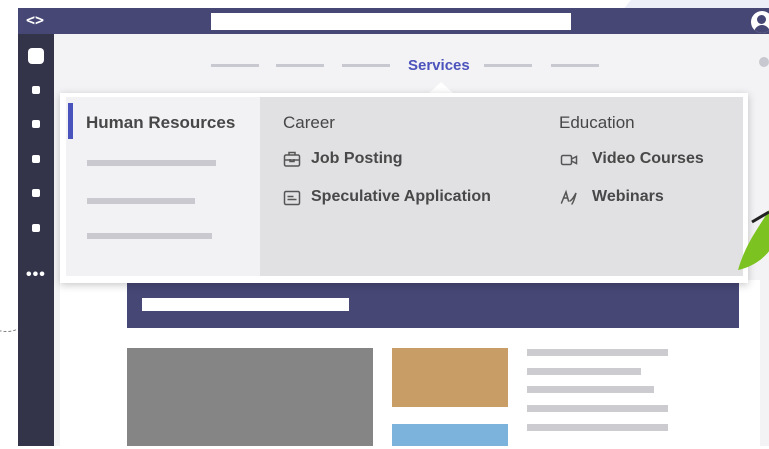 Image resolution: width=769 pixels, height=449 pixels. I want to click on avatar-head-shape, so click(761, 19).